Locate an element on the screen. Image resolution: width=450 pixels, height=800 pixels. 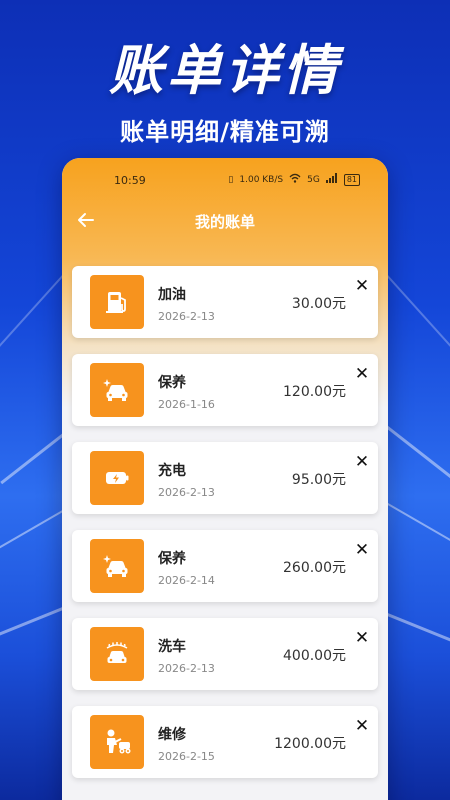
page-title: 我的账单 is located at coordinates (224, 222).